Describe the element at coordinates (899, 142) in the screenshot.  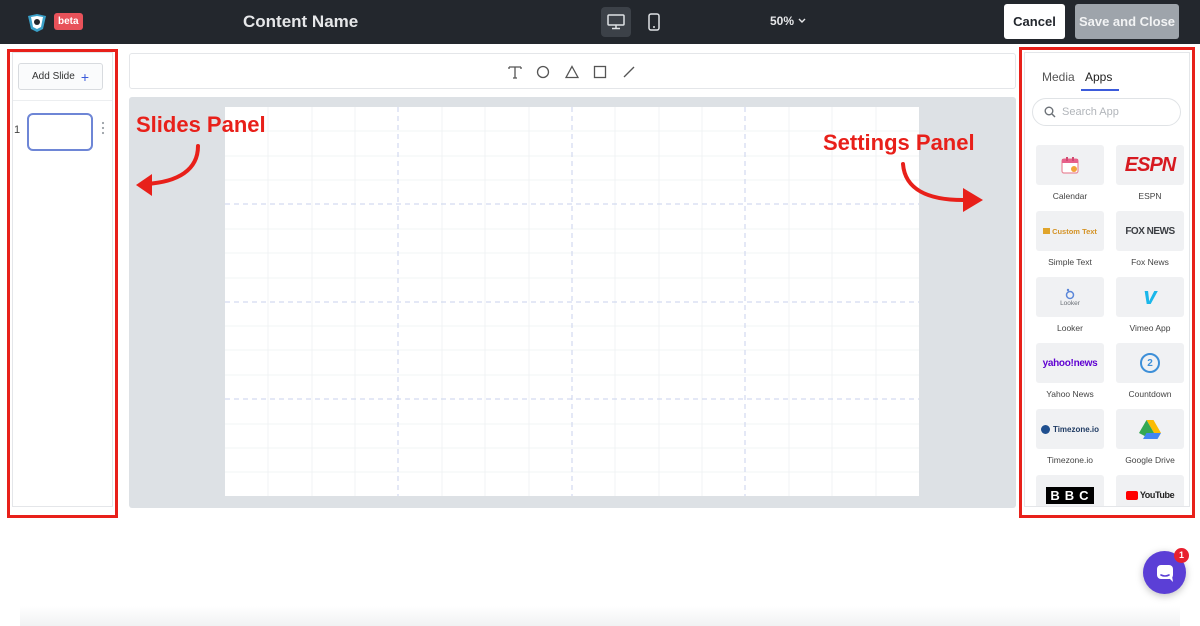
I see `settings-panel-annotation: Settings Panel` at that location.